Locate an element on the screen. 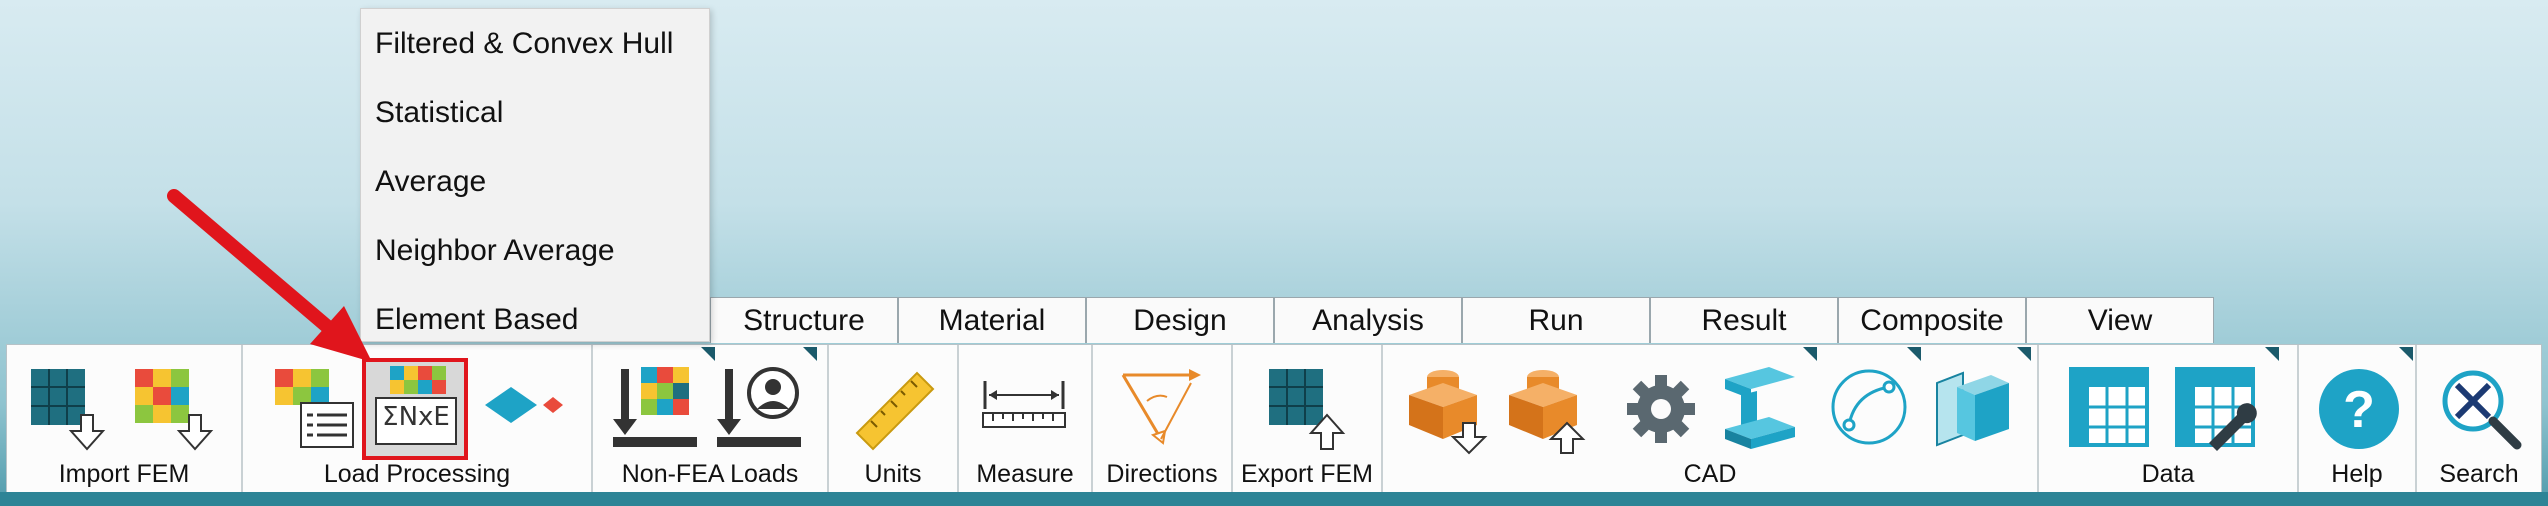 This screenshot has width=2548, height=506. load-table-icon is located at coordinates (315, 409).